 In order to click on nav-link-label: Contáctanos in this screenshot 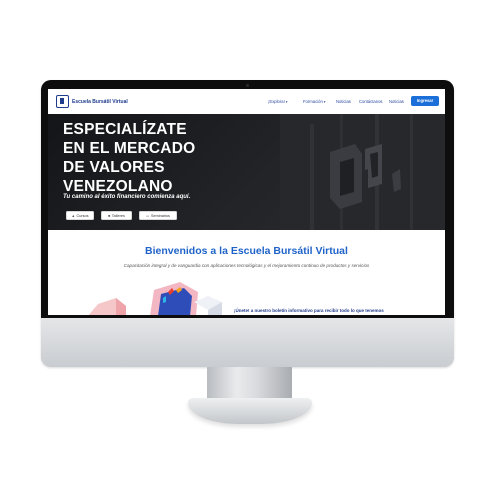, I will do `click(371, 101)`.